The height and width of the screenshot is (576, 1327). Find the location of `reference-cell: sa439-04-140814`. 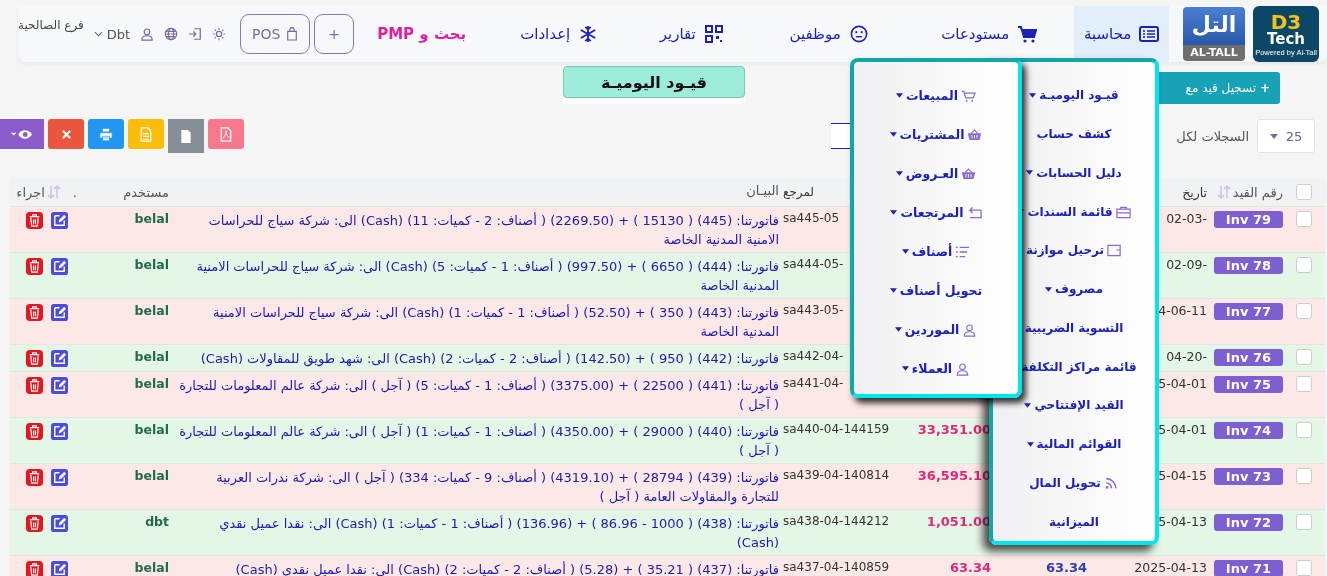

reference-cell: sa439-04-140814 is located at coordinates (836, 475).